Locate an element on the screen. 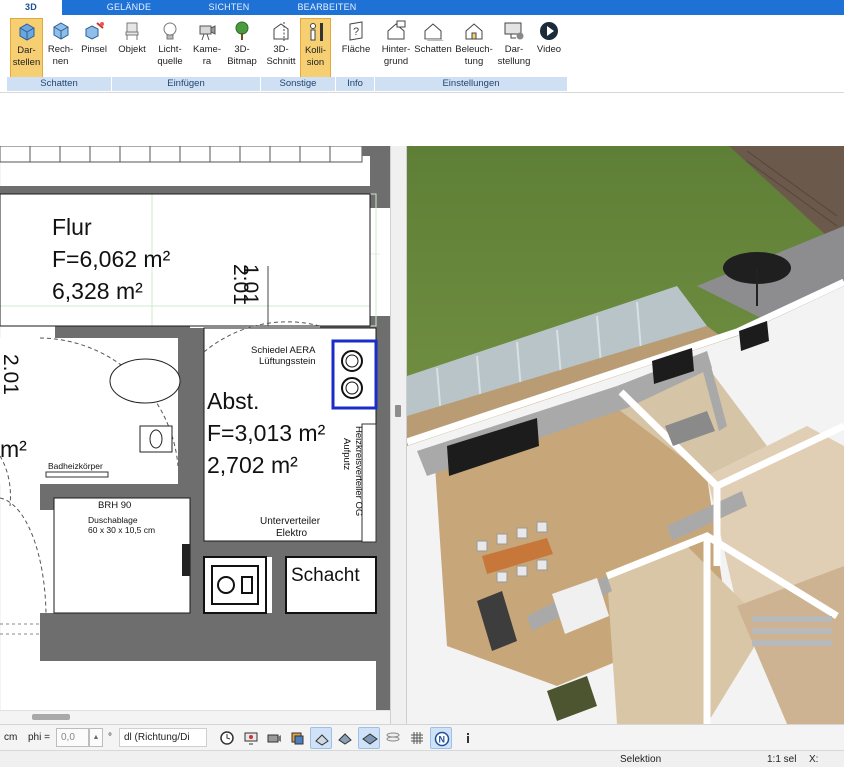 The image size is (844, 767). grid-icon is located at coordinates (417, 738).